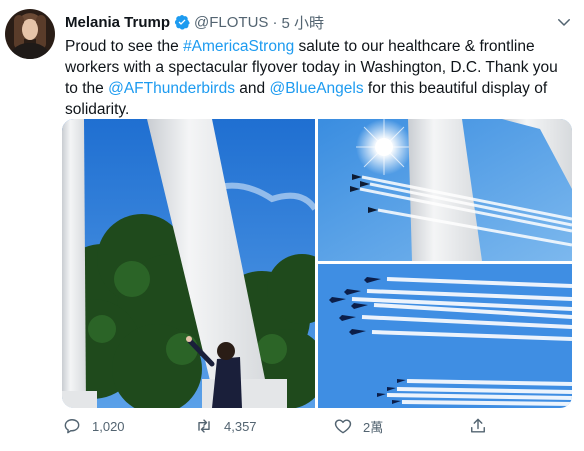 The width and height of the screenshot is (584, 451). I want to click on display-name: Melania Trump, so click(117, 22).